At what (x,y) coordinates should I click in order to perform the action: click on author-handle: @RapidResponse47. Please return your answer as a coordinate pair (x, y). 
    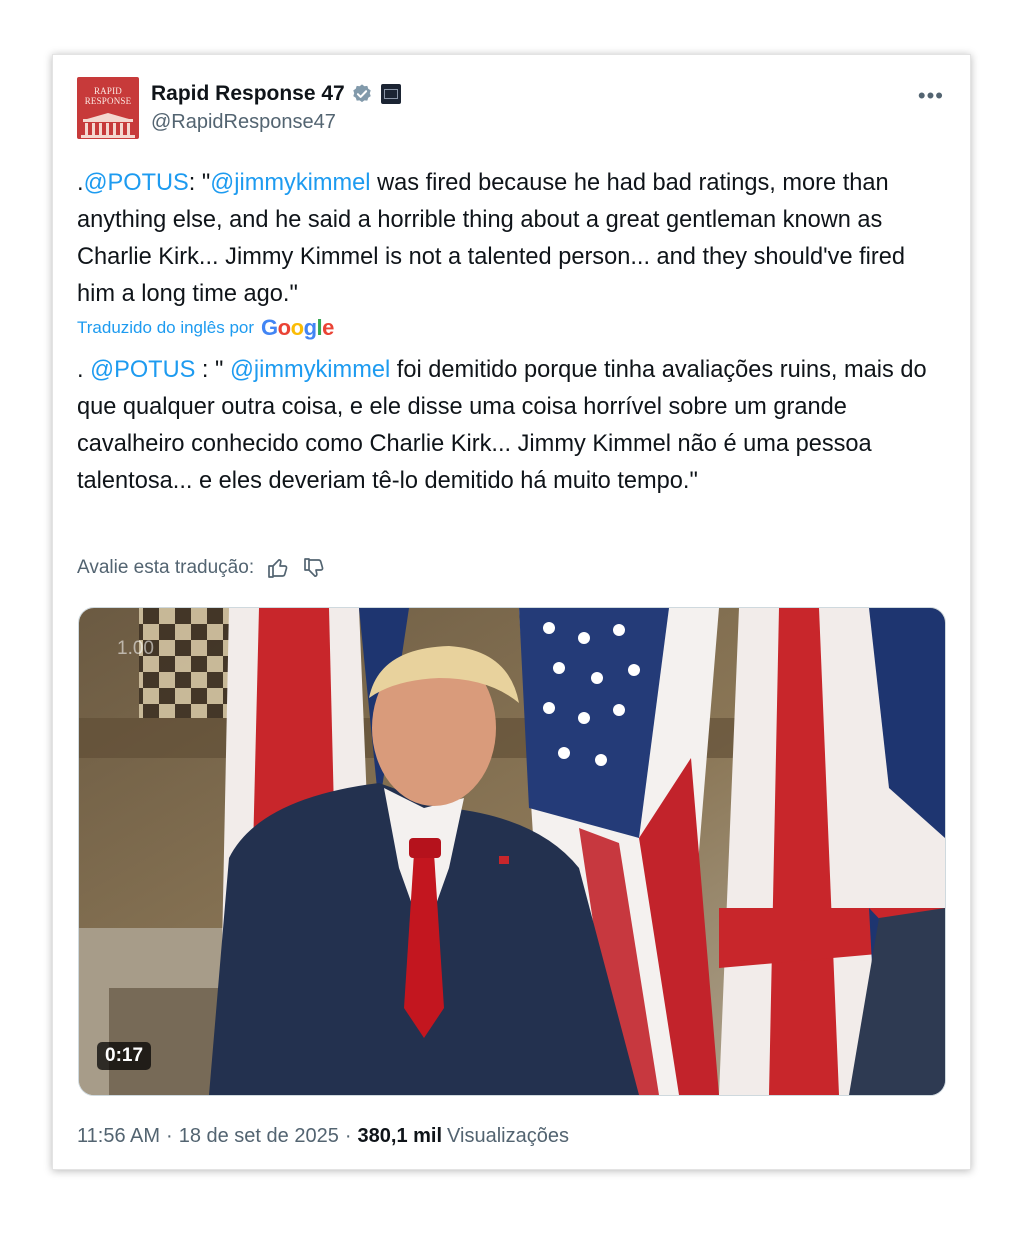
    Looking at the image, I should click on (243, 122).